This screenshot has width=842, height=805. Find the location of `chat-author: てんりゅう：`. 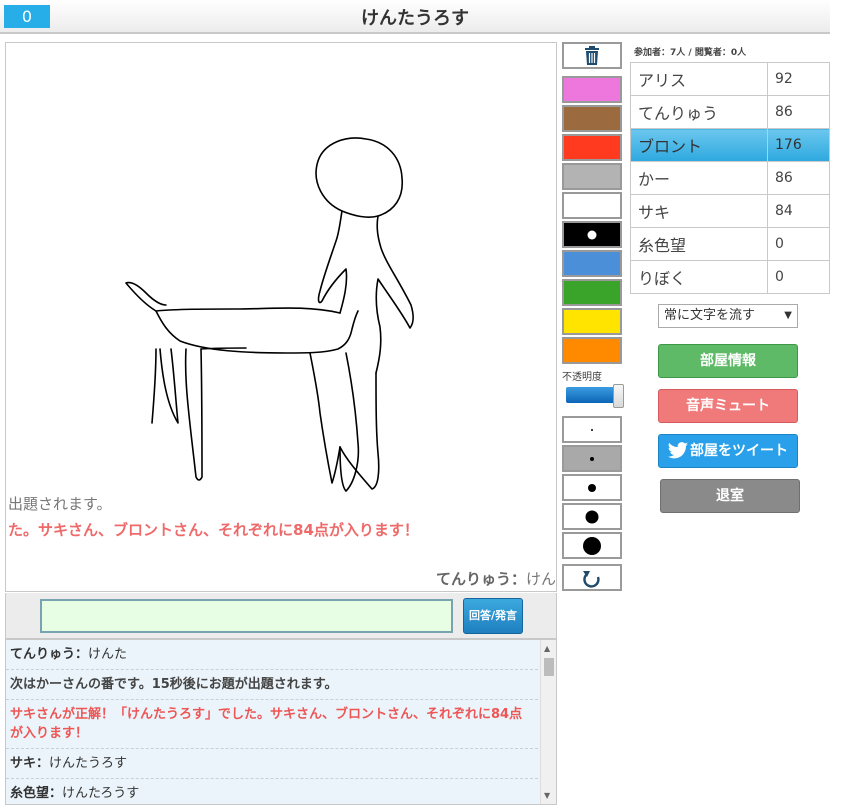

chat-author: てんりゅう： is located at coordinates (49, 654).